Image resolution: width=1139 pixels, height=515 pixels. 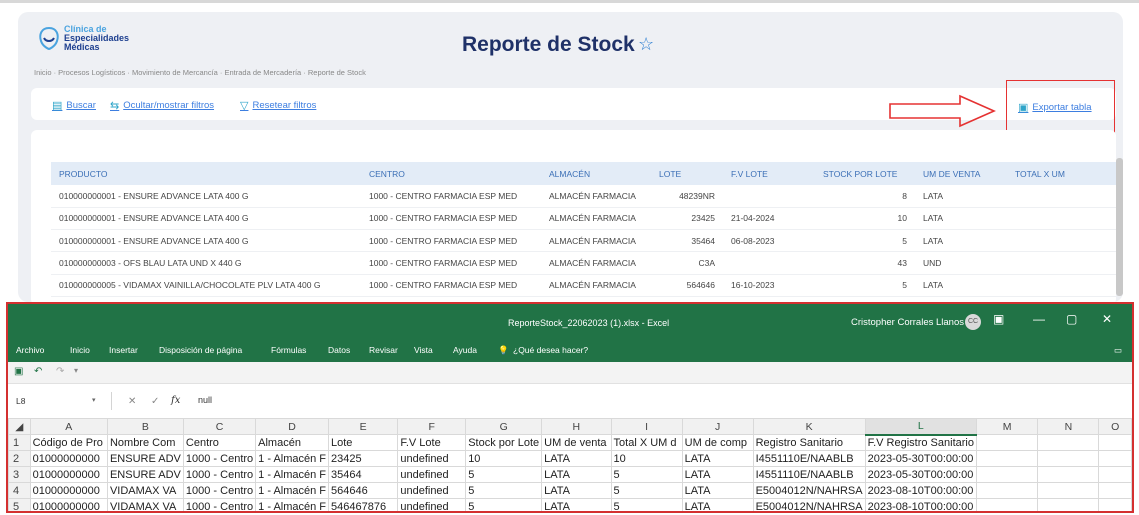 I want to click on sheet-cell: 564646, so click(x=363, y=490).